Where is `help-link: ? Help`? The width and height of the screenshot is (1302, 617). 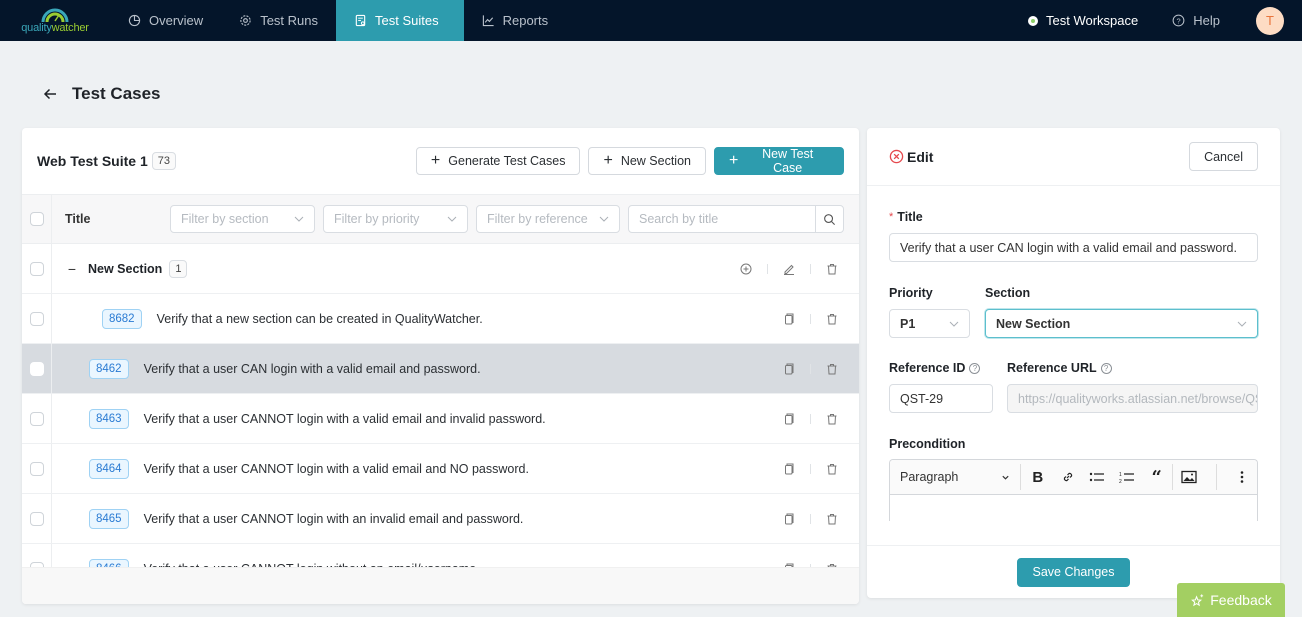
help-link: ? Help is located at coordinates (1196, 20).